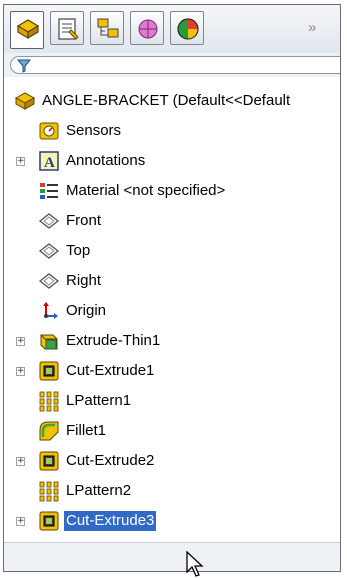  I want to click on tab-dimxpert-manager, so click(147, 28).